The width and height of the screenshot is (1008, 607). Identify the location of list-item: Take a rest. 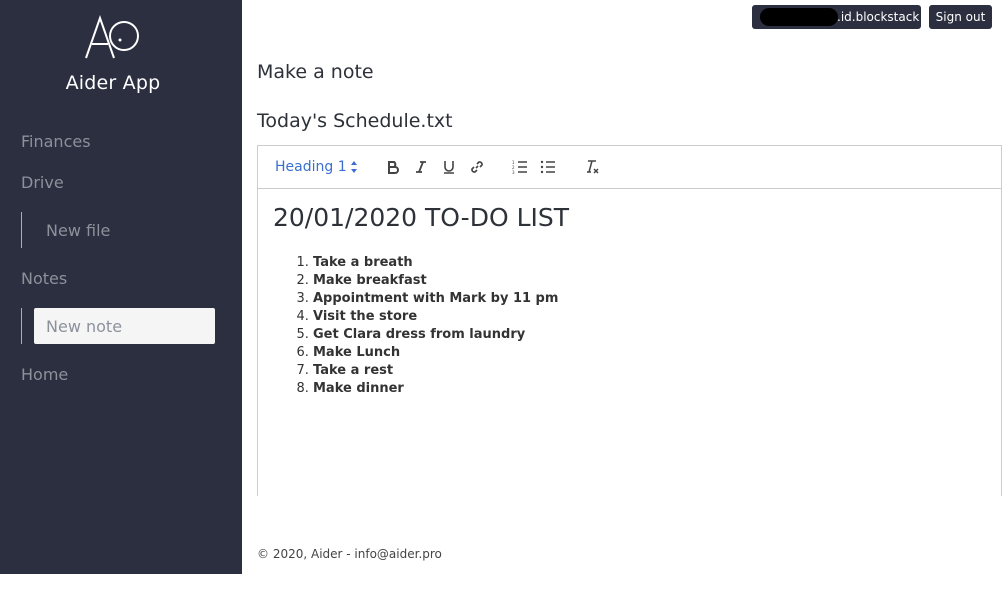
(435, 371).